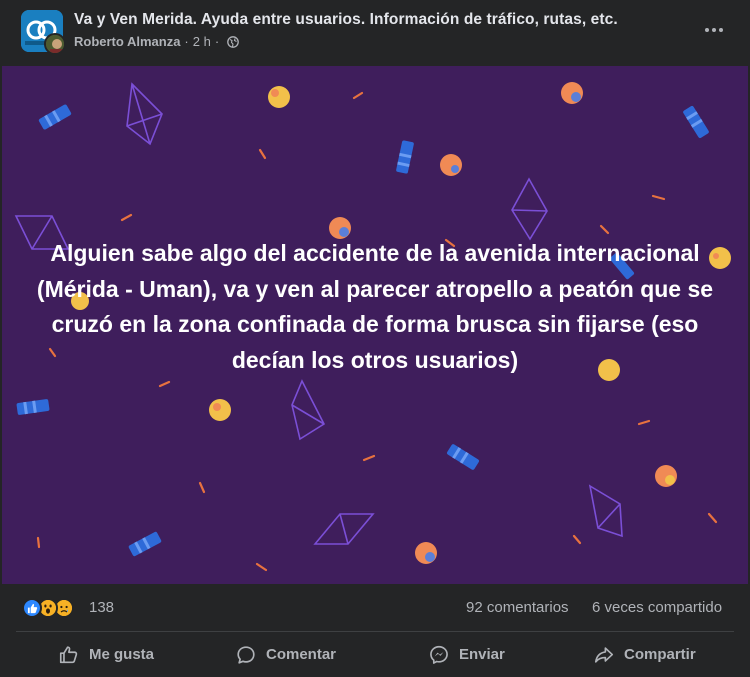  Describe the element at coordinates (68, 654) in the screenshot. I see `thumbs-up-icon` at that location.